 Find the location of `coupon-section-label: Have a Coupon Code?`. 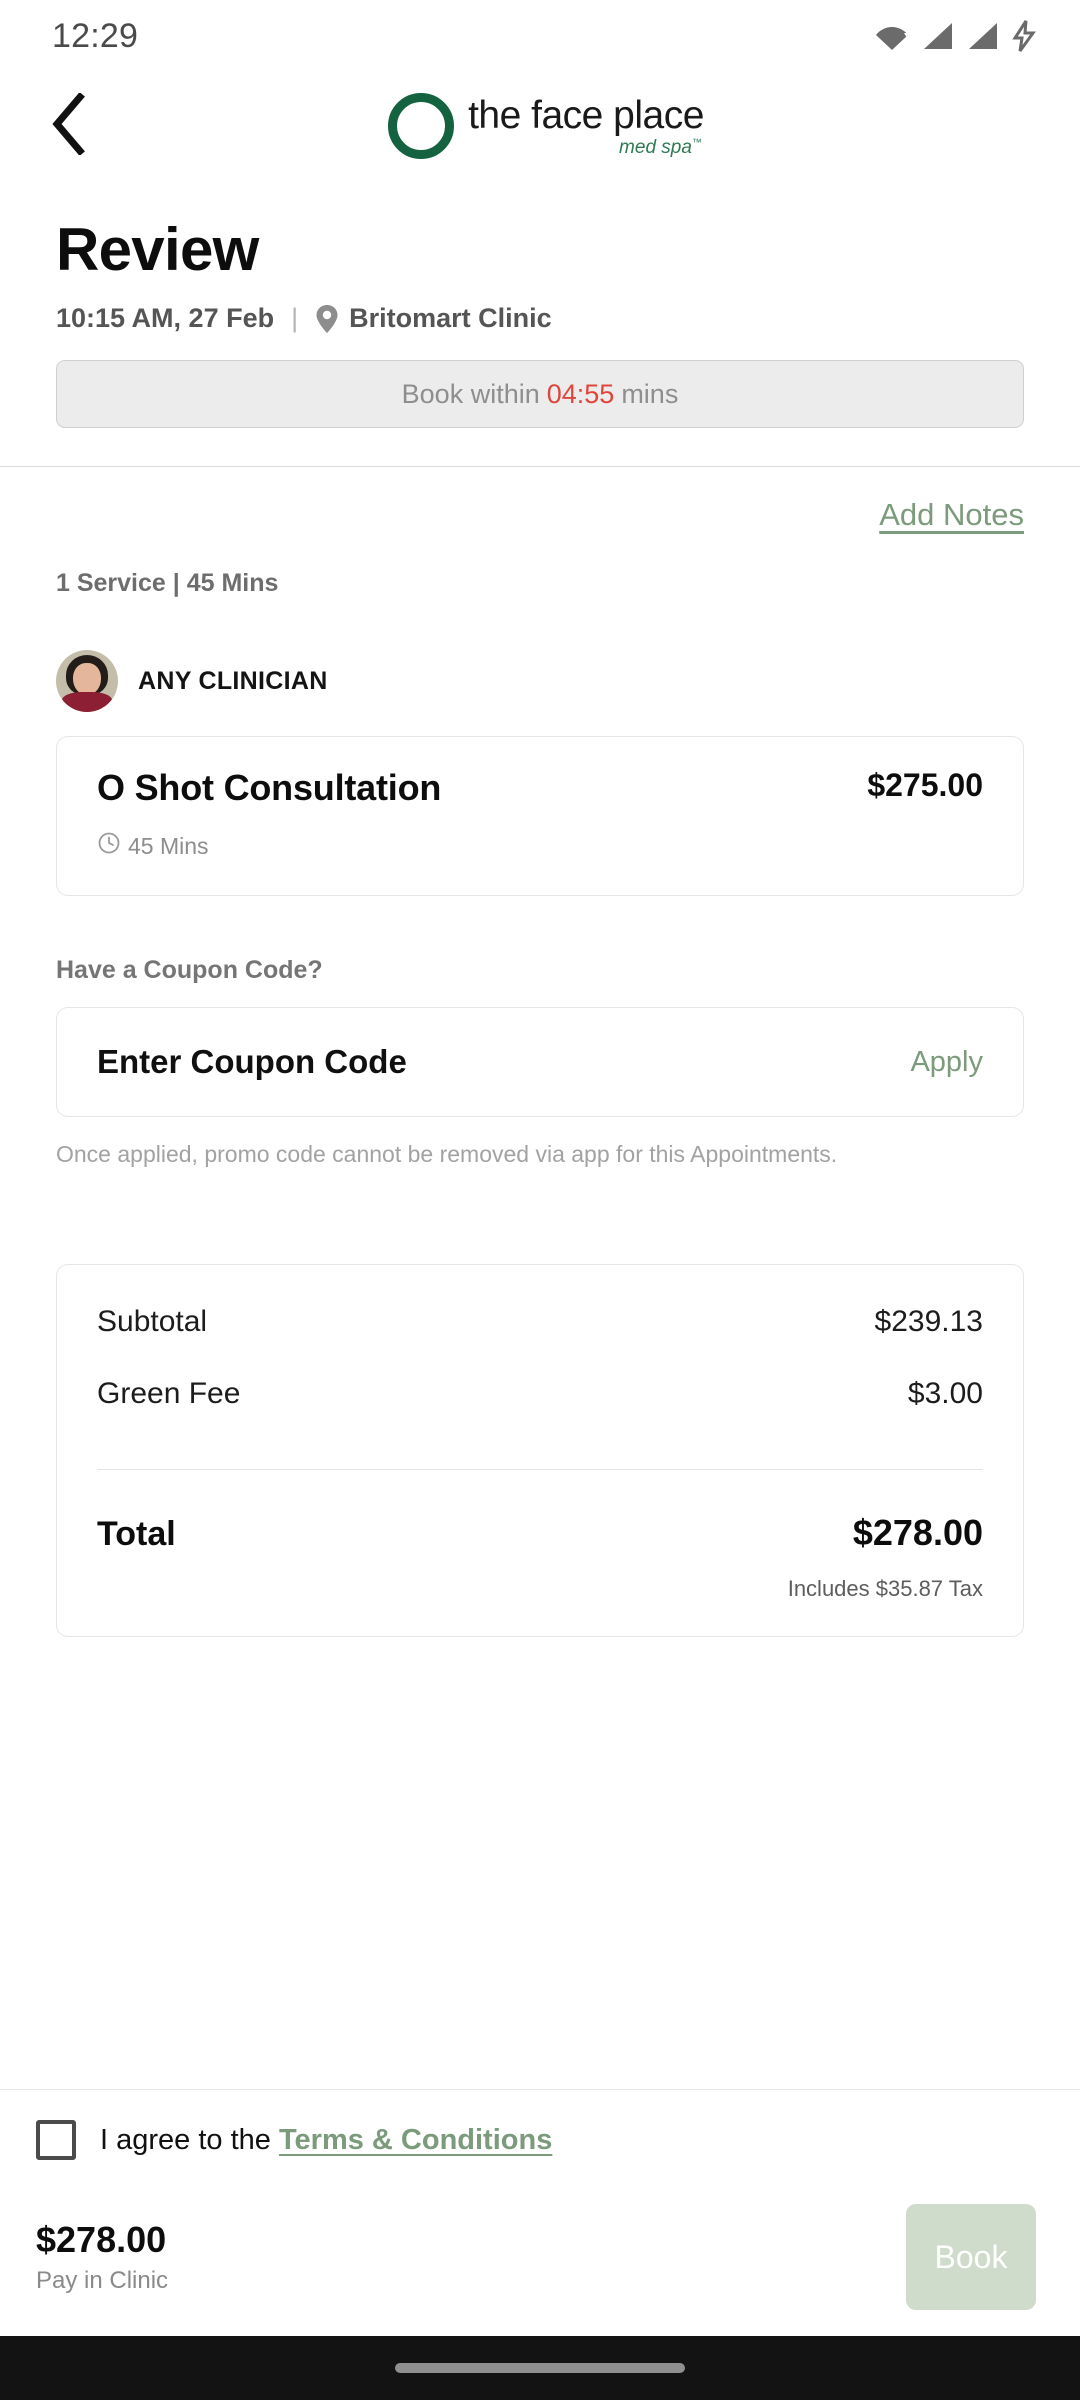

coupon-section-label: Have a Coupon Code? is located at coordinates (189, 970).